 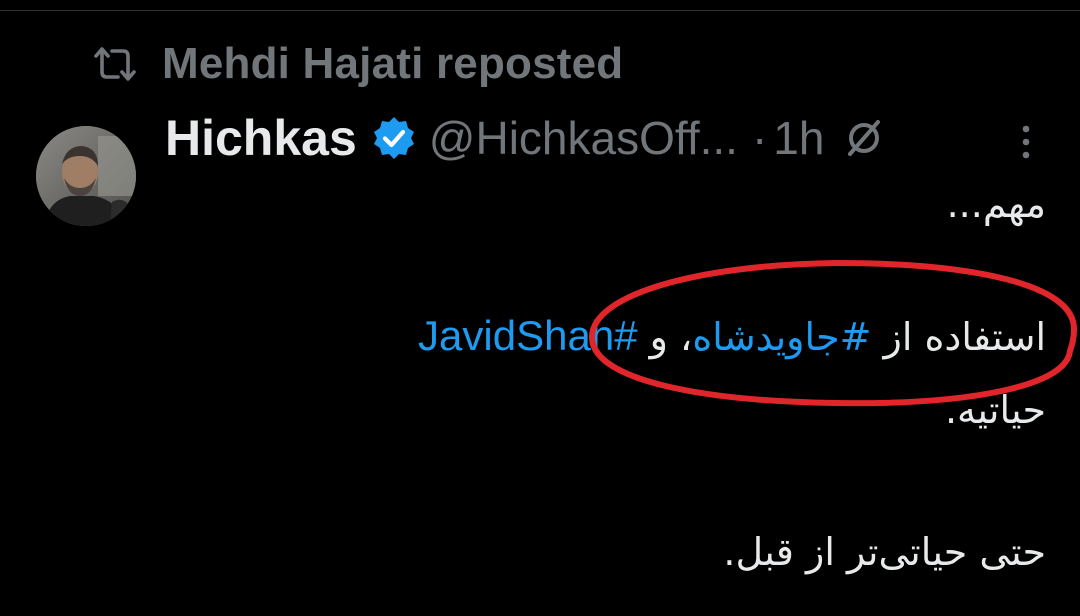 What do you see at coordinates (864, 138) in the screenshot?
I see `no-sign-icon` at bounding box center [864, 138].